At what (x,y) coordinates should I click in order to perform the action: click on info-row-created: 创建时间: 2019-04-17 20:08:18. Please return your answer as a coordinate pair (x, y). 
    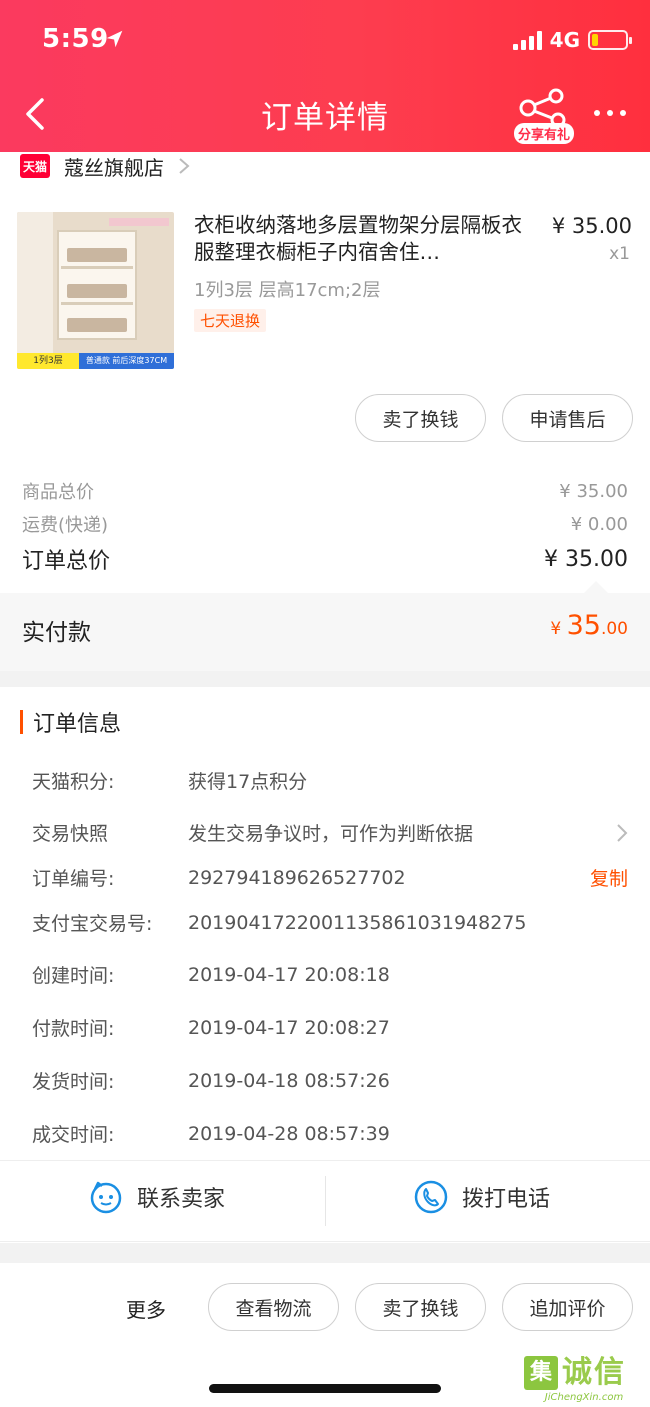
    Looking at the image, I should click on (330, 974).